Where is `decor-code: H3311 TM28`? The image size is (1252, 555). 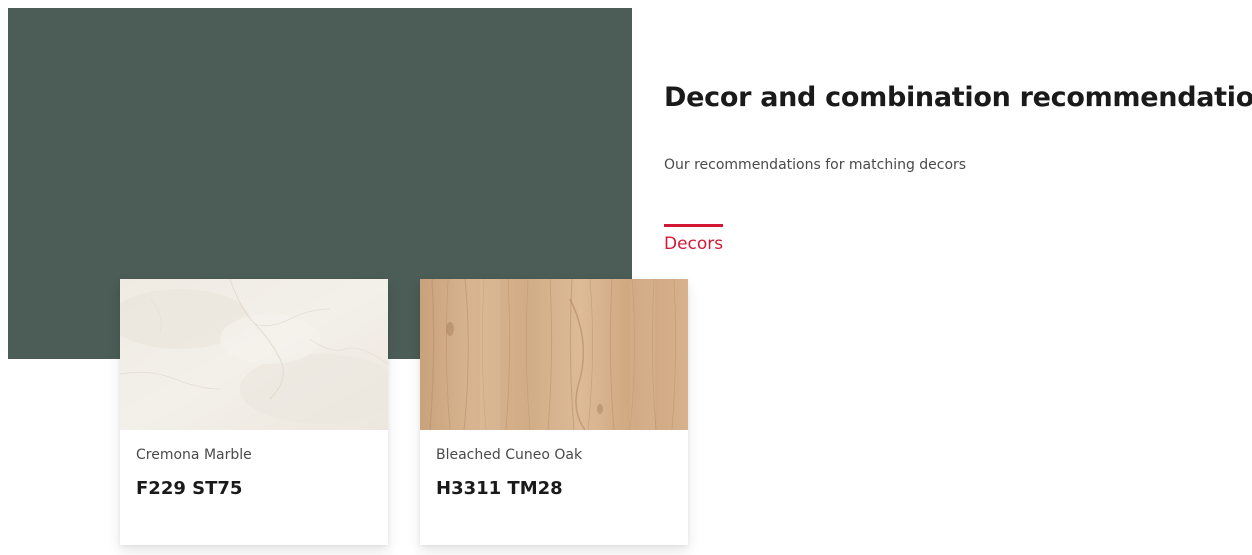
decor-code: H3311 TM28 is located at coordinates (499, 488).